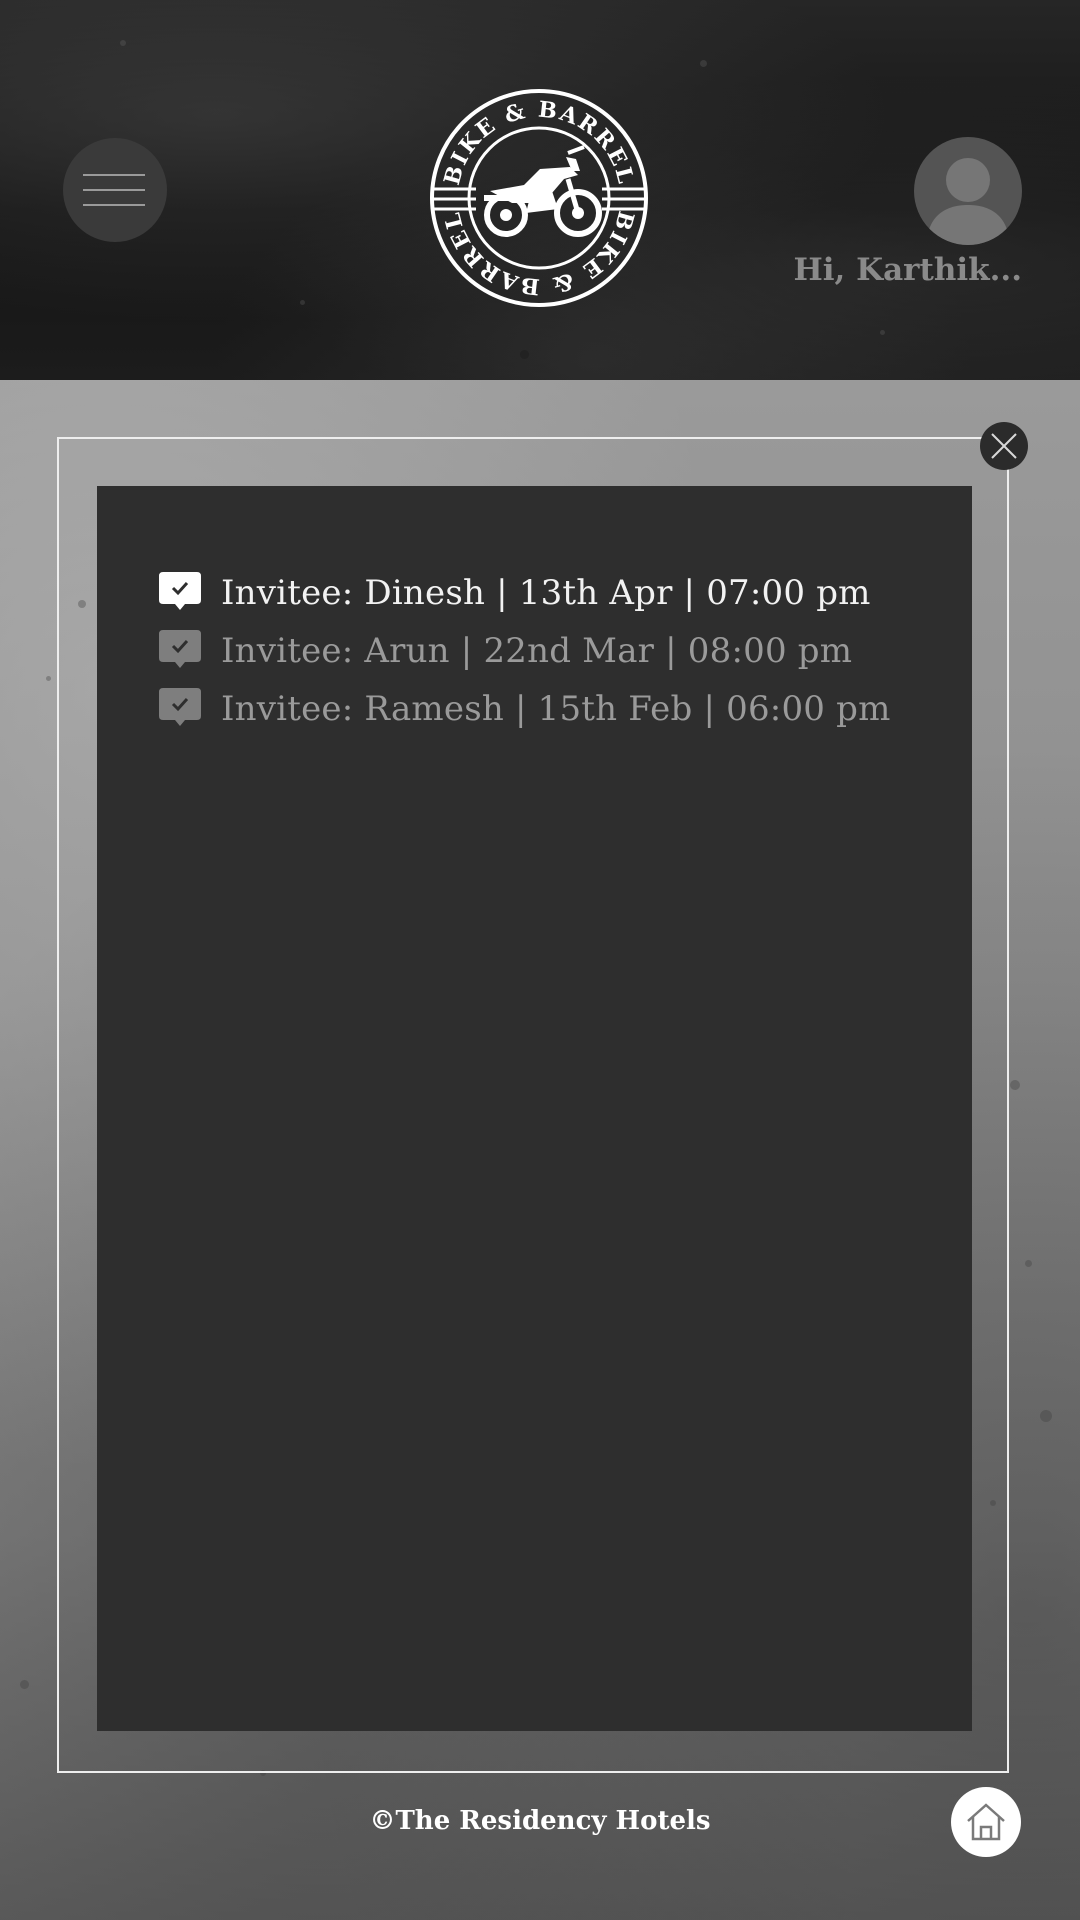 This screenshot has height=1920, width=1080. I want to click on home-icon, so click(986, 1822).